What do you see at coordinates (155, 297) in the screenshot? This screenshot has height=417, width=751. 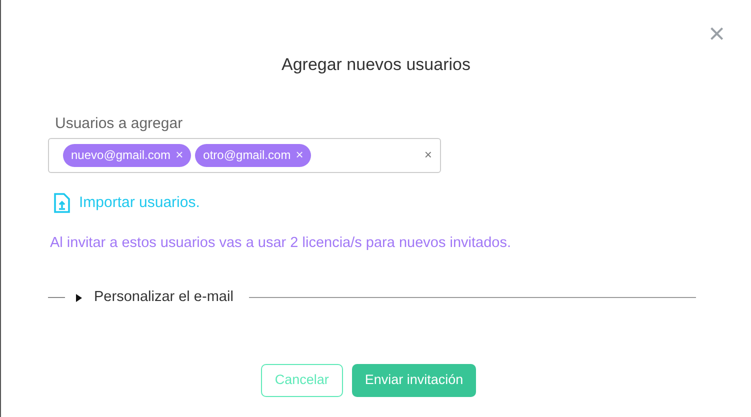 I see `customize-email-toggle: Personalizar el e-mail` at bounding box center [155, 297].